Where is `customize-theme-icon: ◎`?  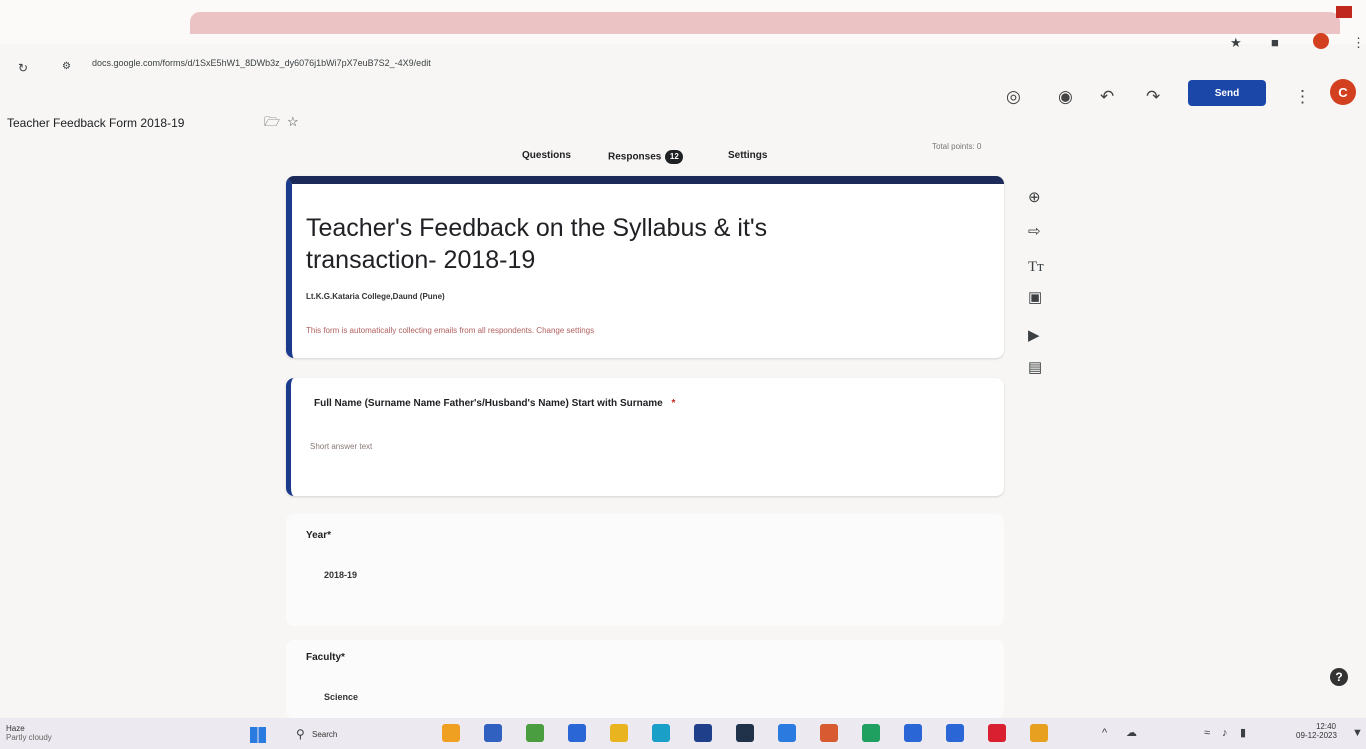 customize-theme-icon: ◎ is located at coordinates (1013, 96).